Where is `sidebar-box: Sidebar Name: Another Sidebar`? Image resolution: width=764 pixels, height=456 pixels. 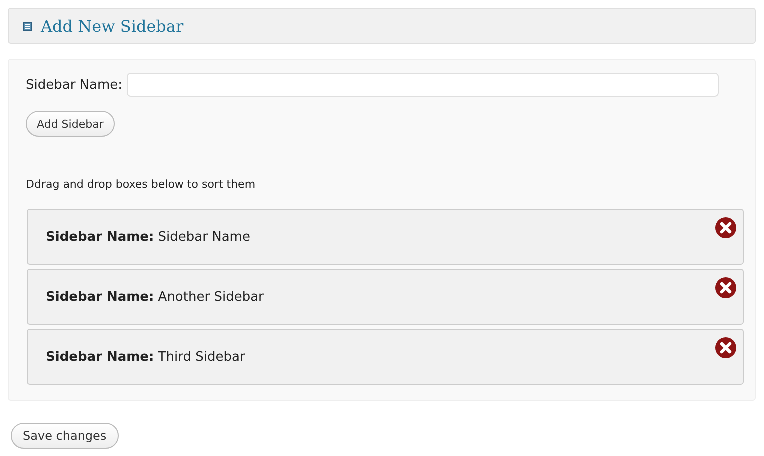 sidebar-box: Sidebar Name: Another Sidebar is located at coordinates (385, 297).